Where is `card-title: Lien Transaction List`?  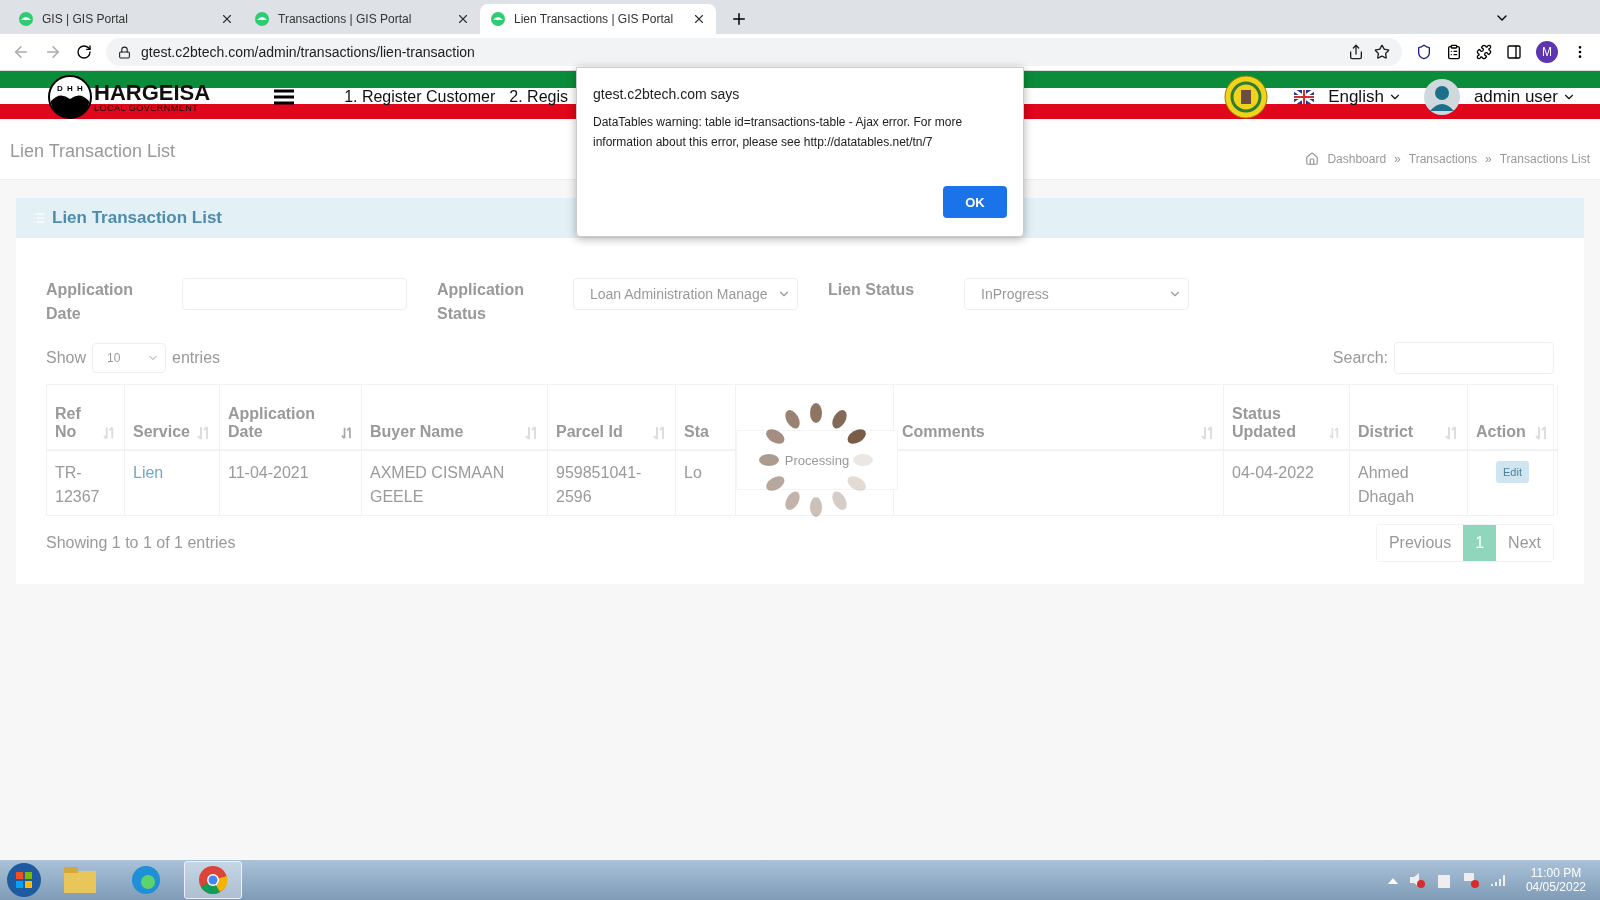
card-title: Lien Transaction List is located at coordinates (137, 218).